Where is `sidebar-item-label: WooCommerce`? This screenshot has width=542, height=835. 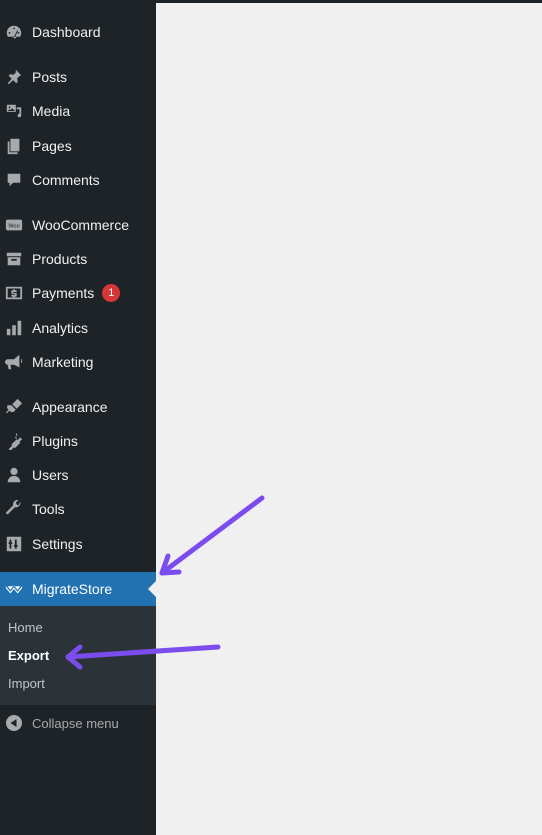
sidebar-item-label: WooCommerce is located at coordinates (80, 225).